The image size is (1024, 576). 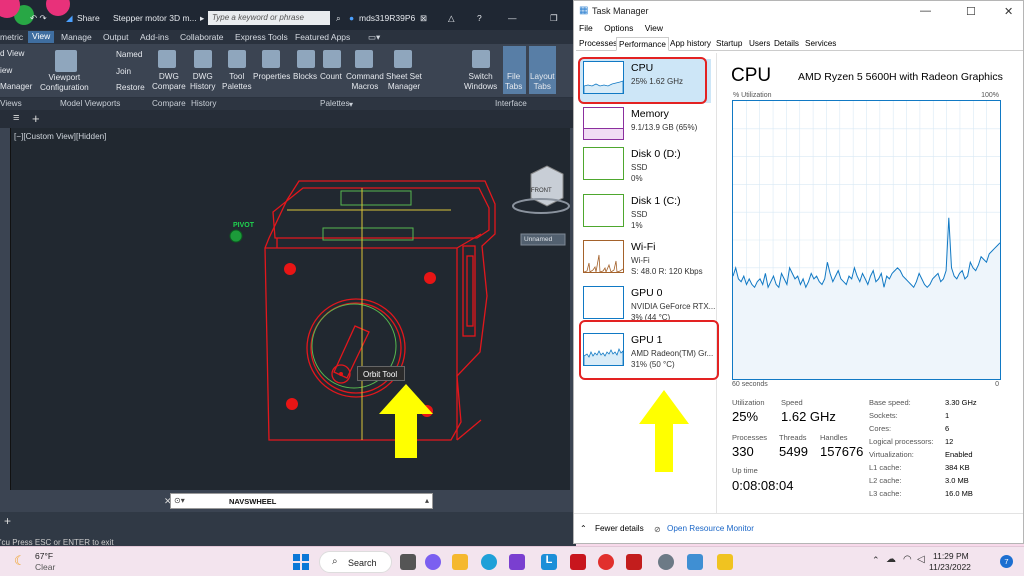 What do you see at coordinates (645, 260) in the screenshot?
I see `resource-wifi: Wi-Fi Wi-Fi S: 48.0 R: 120 Kbps` at bounding box center [645, 260].